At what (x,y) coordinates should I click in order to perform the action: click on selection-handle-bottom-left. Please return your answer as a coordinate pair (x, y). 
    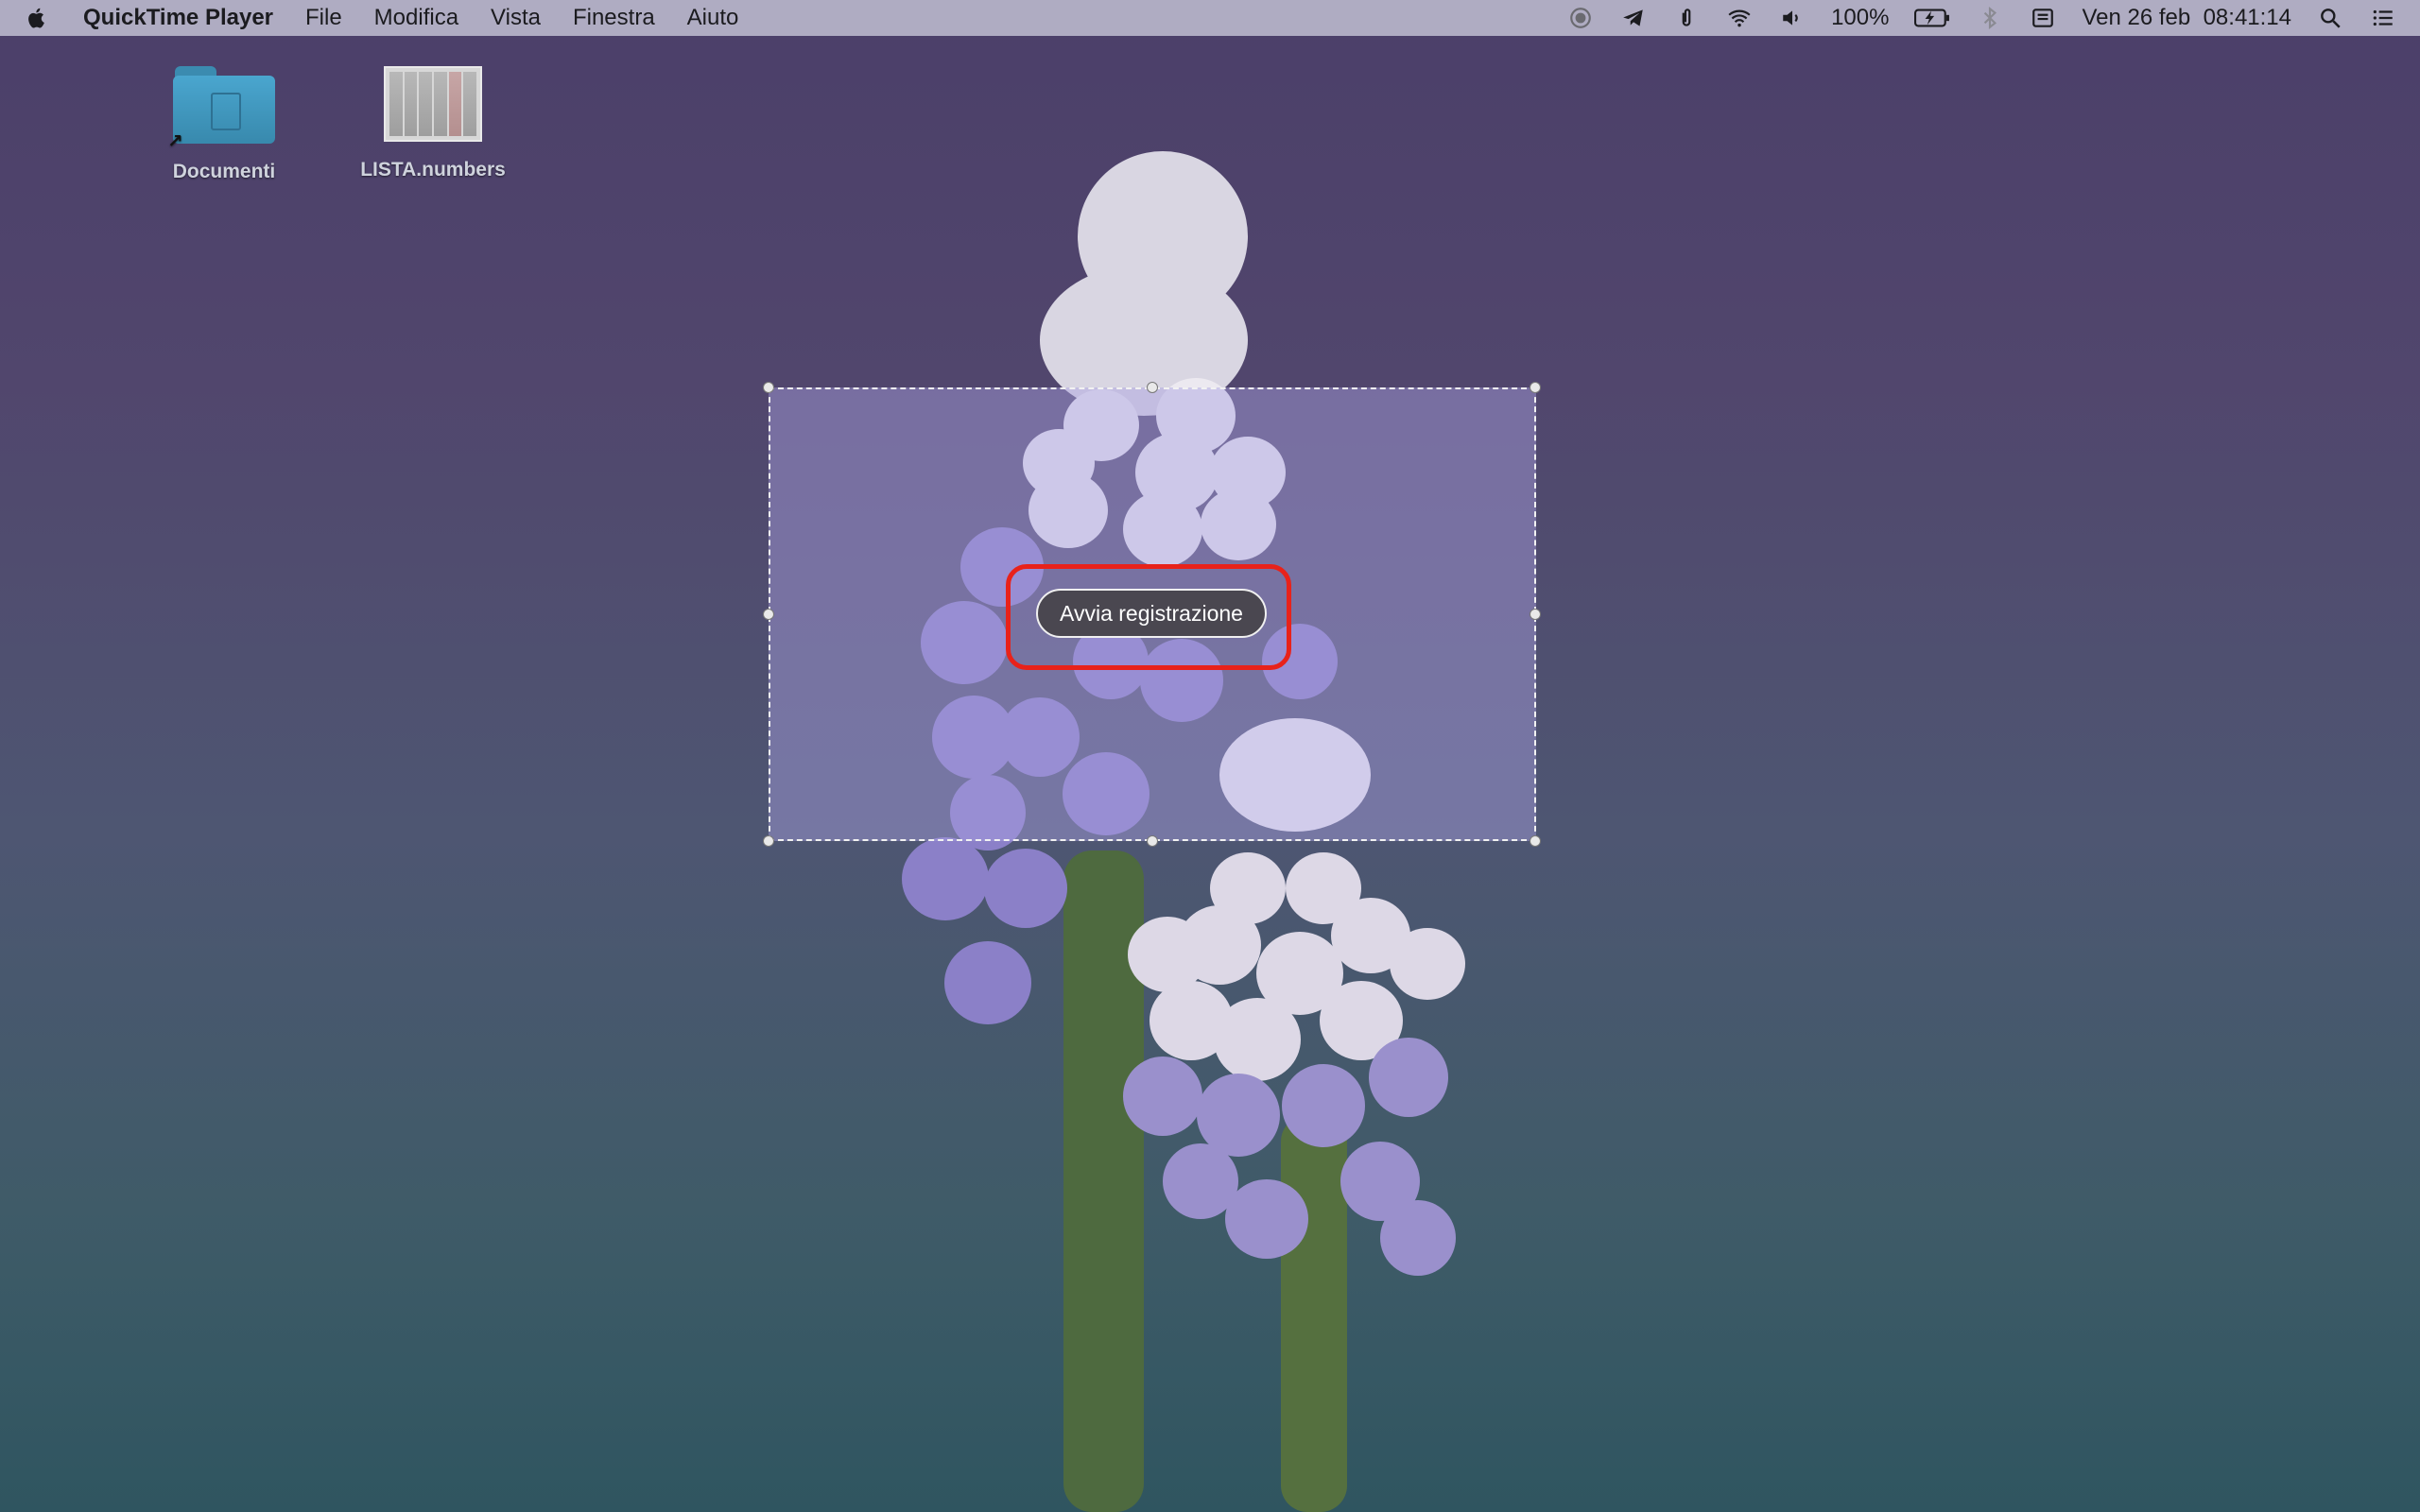
    Looking at the image, I should click on (768, 841).